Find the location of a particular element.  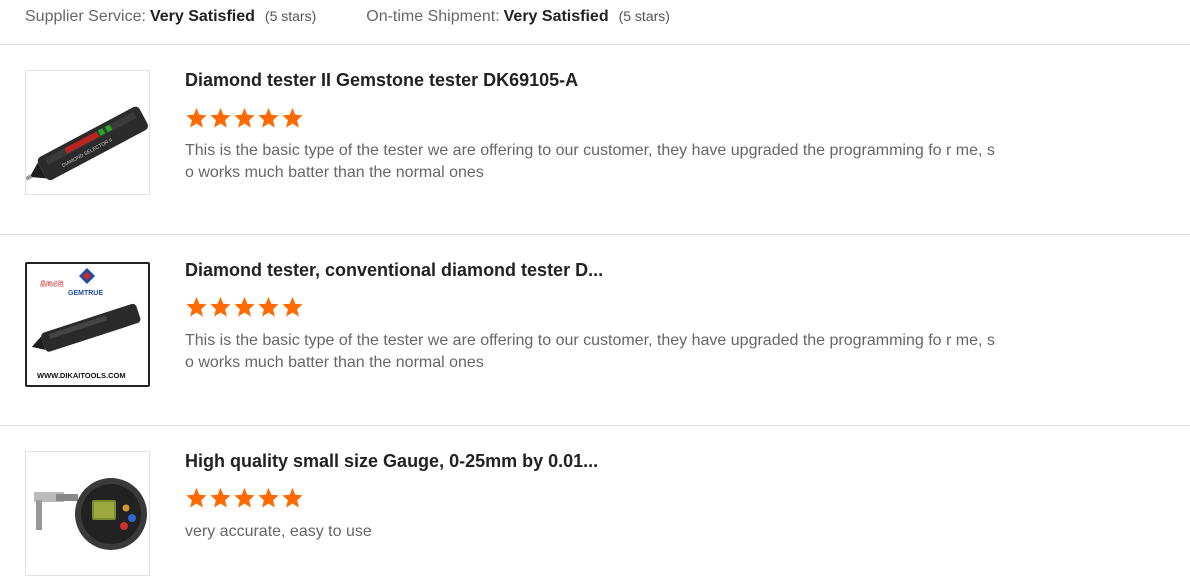

product-thumbnail: 晶阁必胜 GEMTRUE WWW.DIKAITOOLS.COM is located at coordinates (87, 324).